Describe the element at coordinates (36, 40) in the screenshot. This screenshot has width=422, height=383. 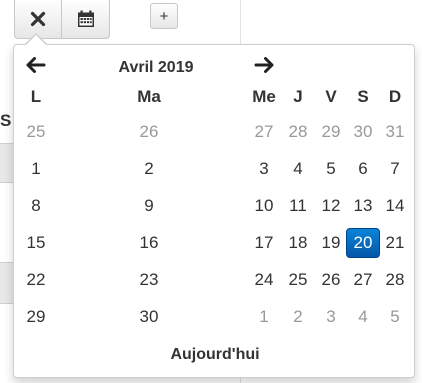
I see `popover-caret-fill` at that location.